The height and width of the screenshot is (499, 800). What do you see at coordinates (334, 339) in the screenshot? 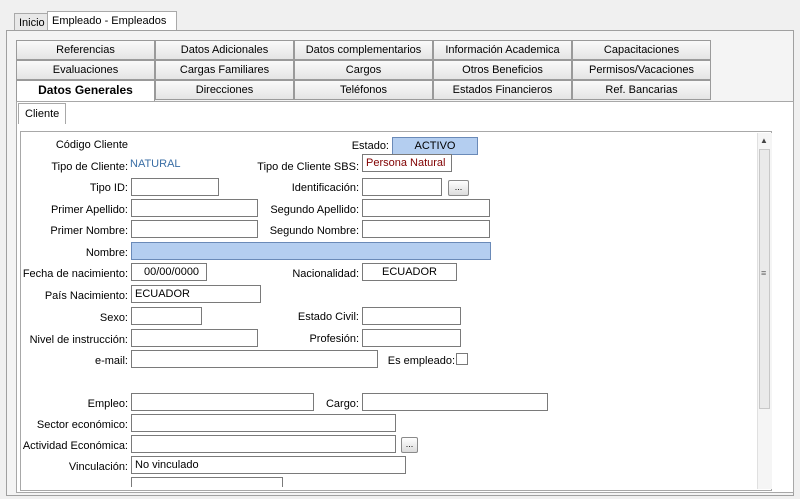
I see `profesion-label: Profesión:` at bounding box center [334, 339].